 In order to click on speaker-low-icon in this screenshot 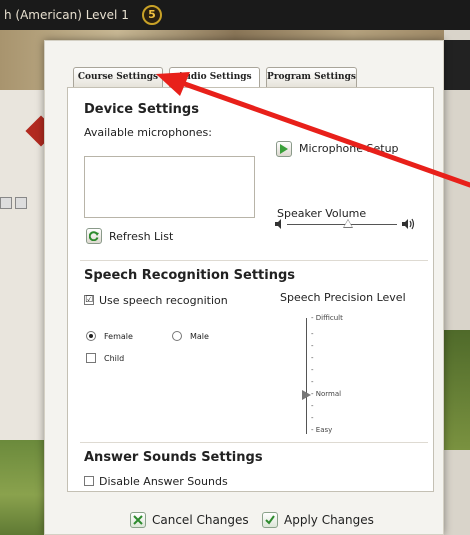, I will do `click(278, 224)`.